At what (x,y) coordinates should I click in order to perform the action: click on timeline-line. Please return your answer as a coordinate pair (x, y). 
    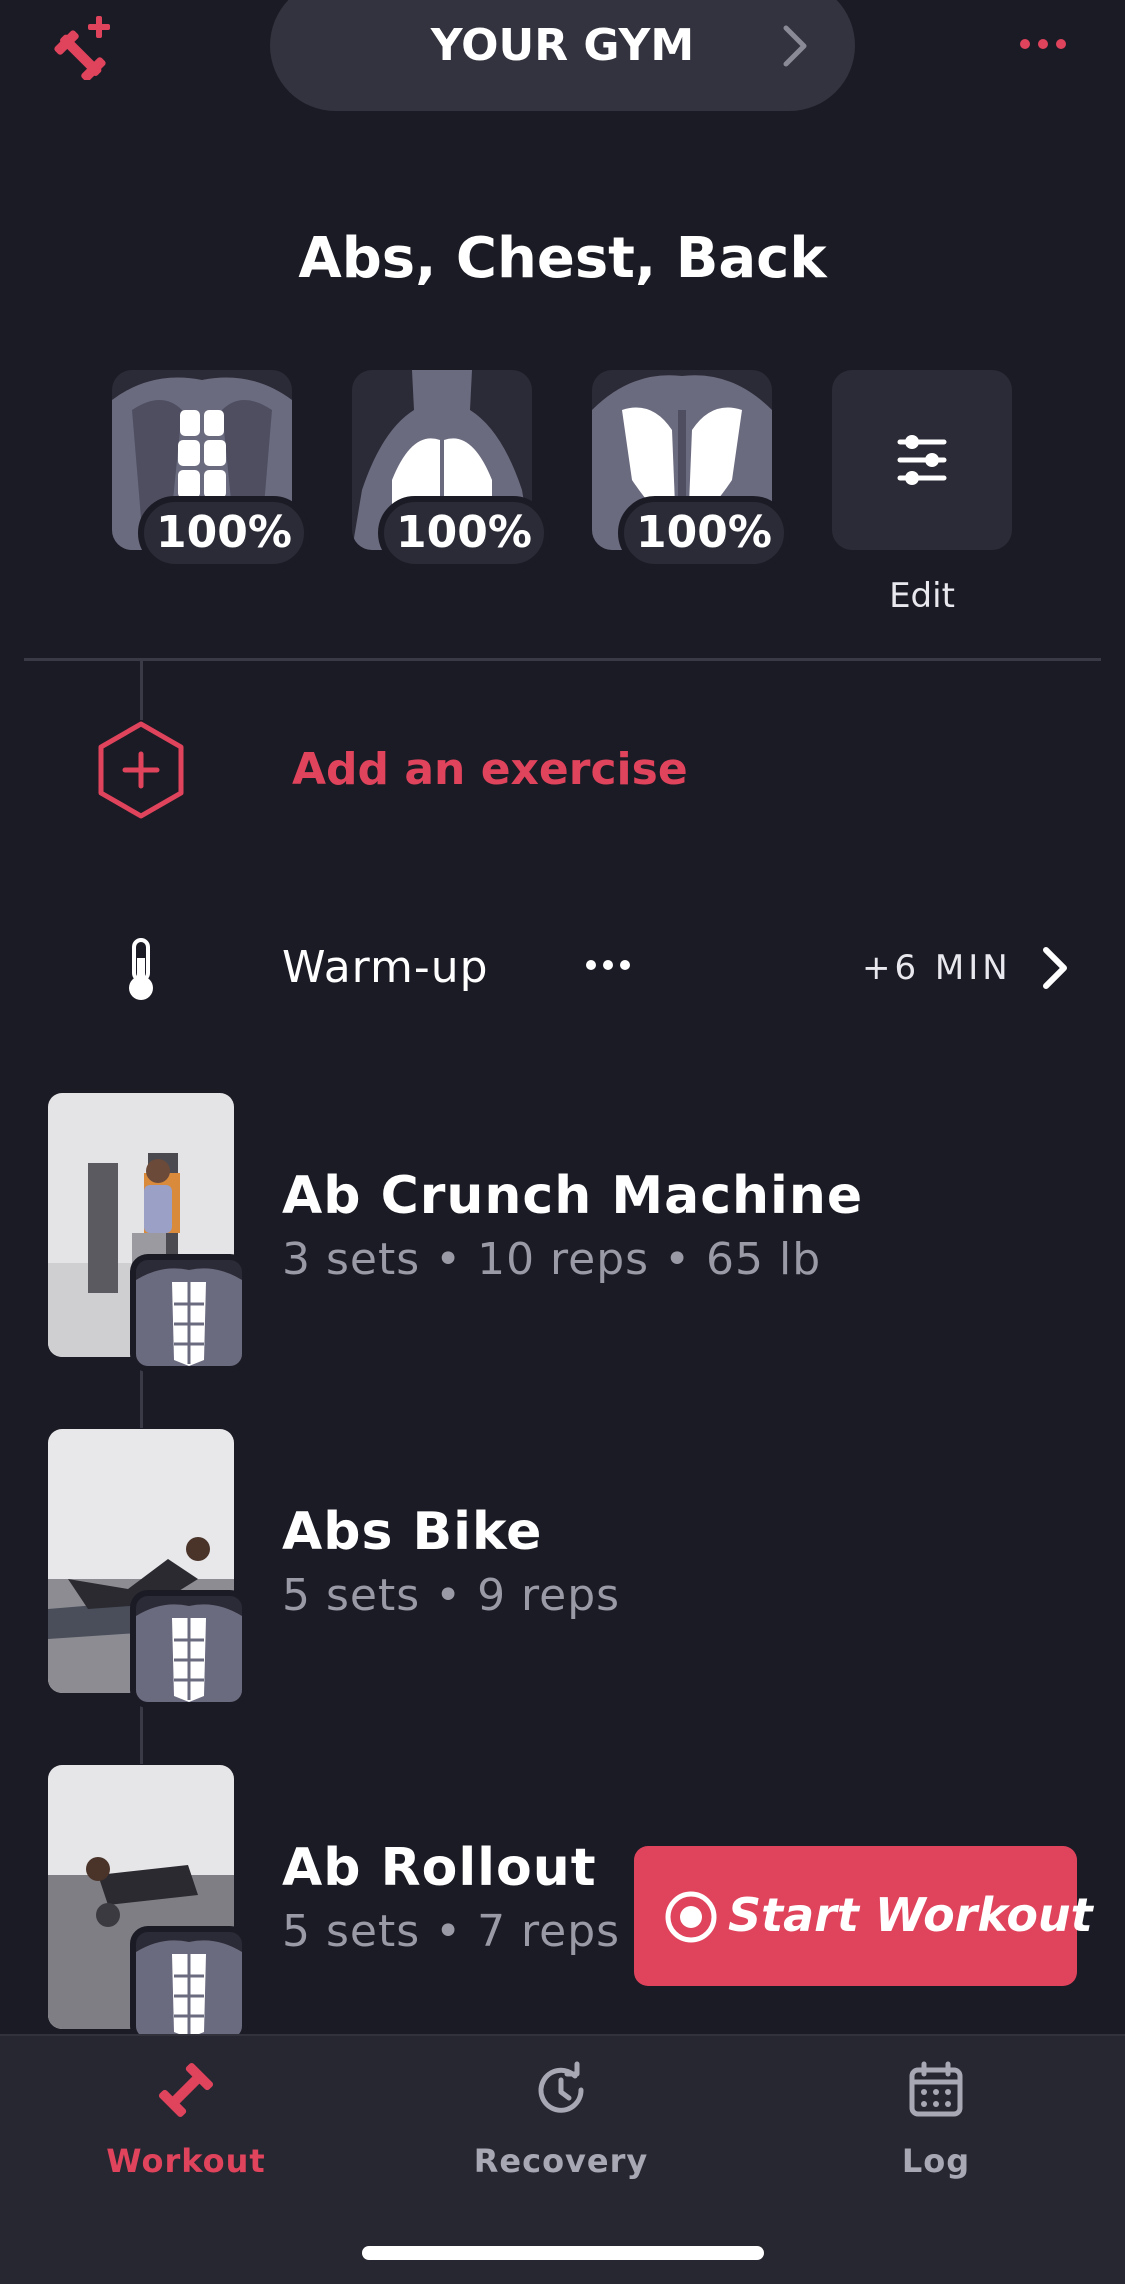
    Looking at the image, I should click on (141, 690).